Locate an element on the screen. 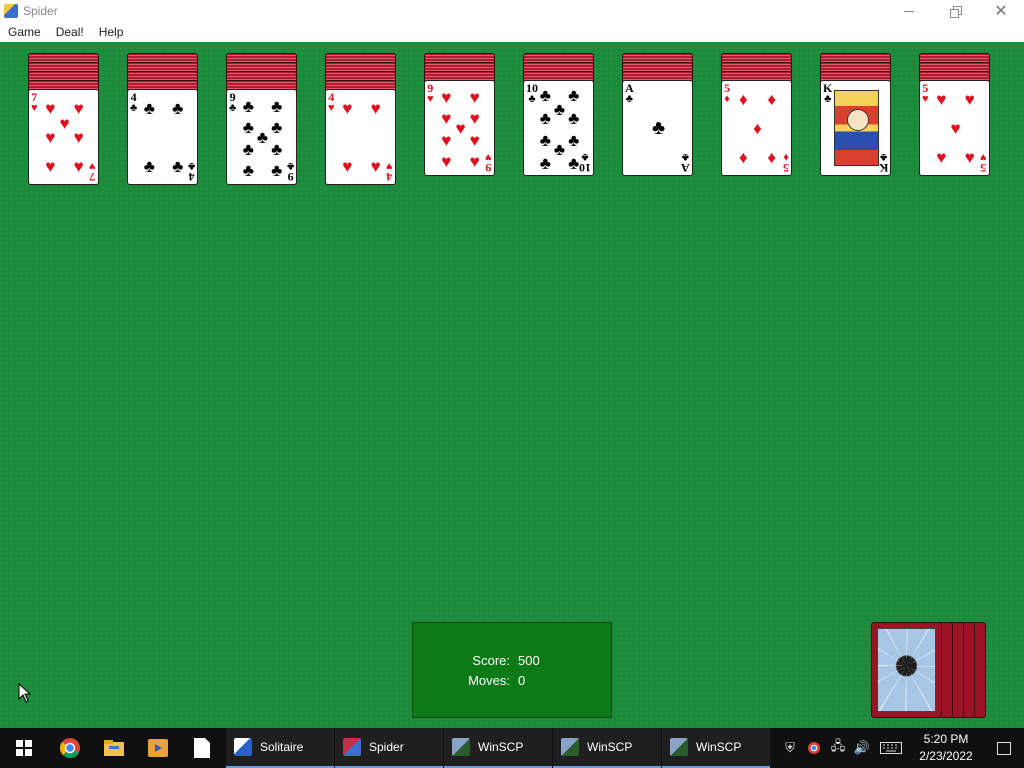 The image size is (1024, 768). card-rank: 9 is located at coordinates (290, 177).